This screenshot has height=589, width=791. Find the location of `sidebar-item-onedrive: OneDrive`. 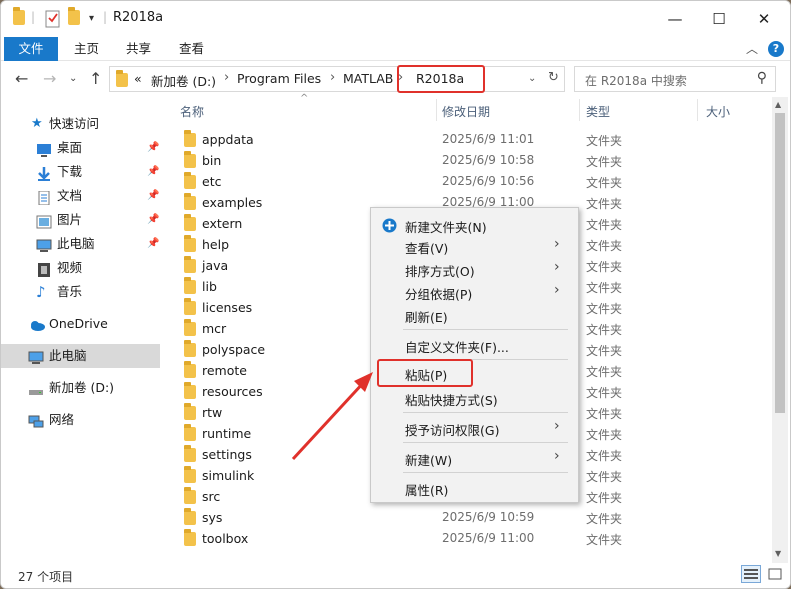

sidebar-item-onedrive: OneDrive is located at coordinates (81, 324).